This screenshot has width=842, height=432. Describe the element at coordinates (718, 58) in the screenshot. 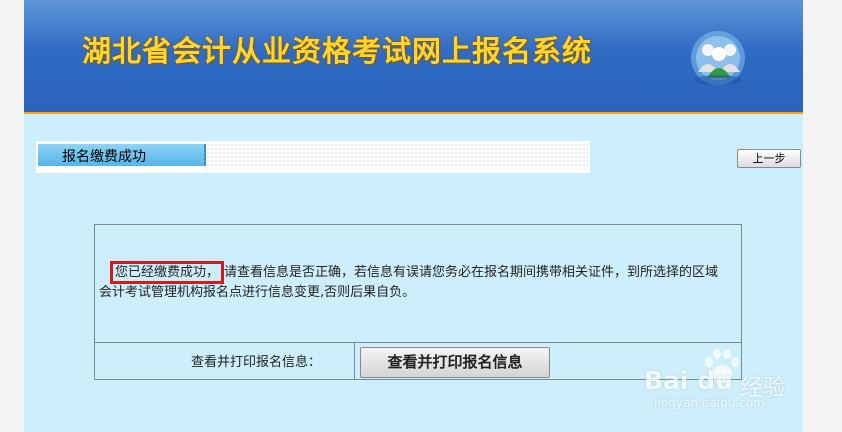

I see `users-logo-icon` at that location.